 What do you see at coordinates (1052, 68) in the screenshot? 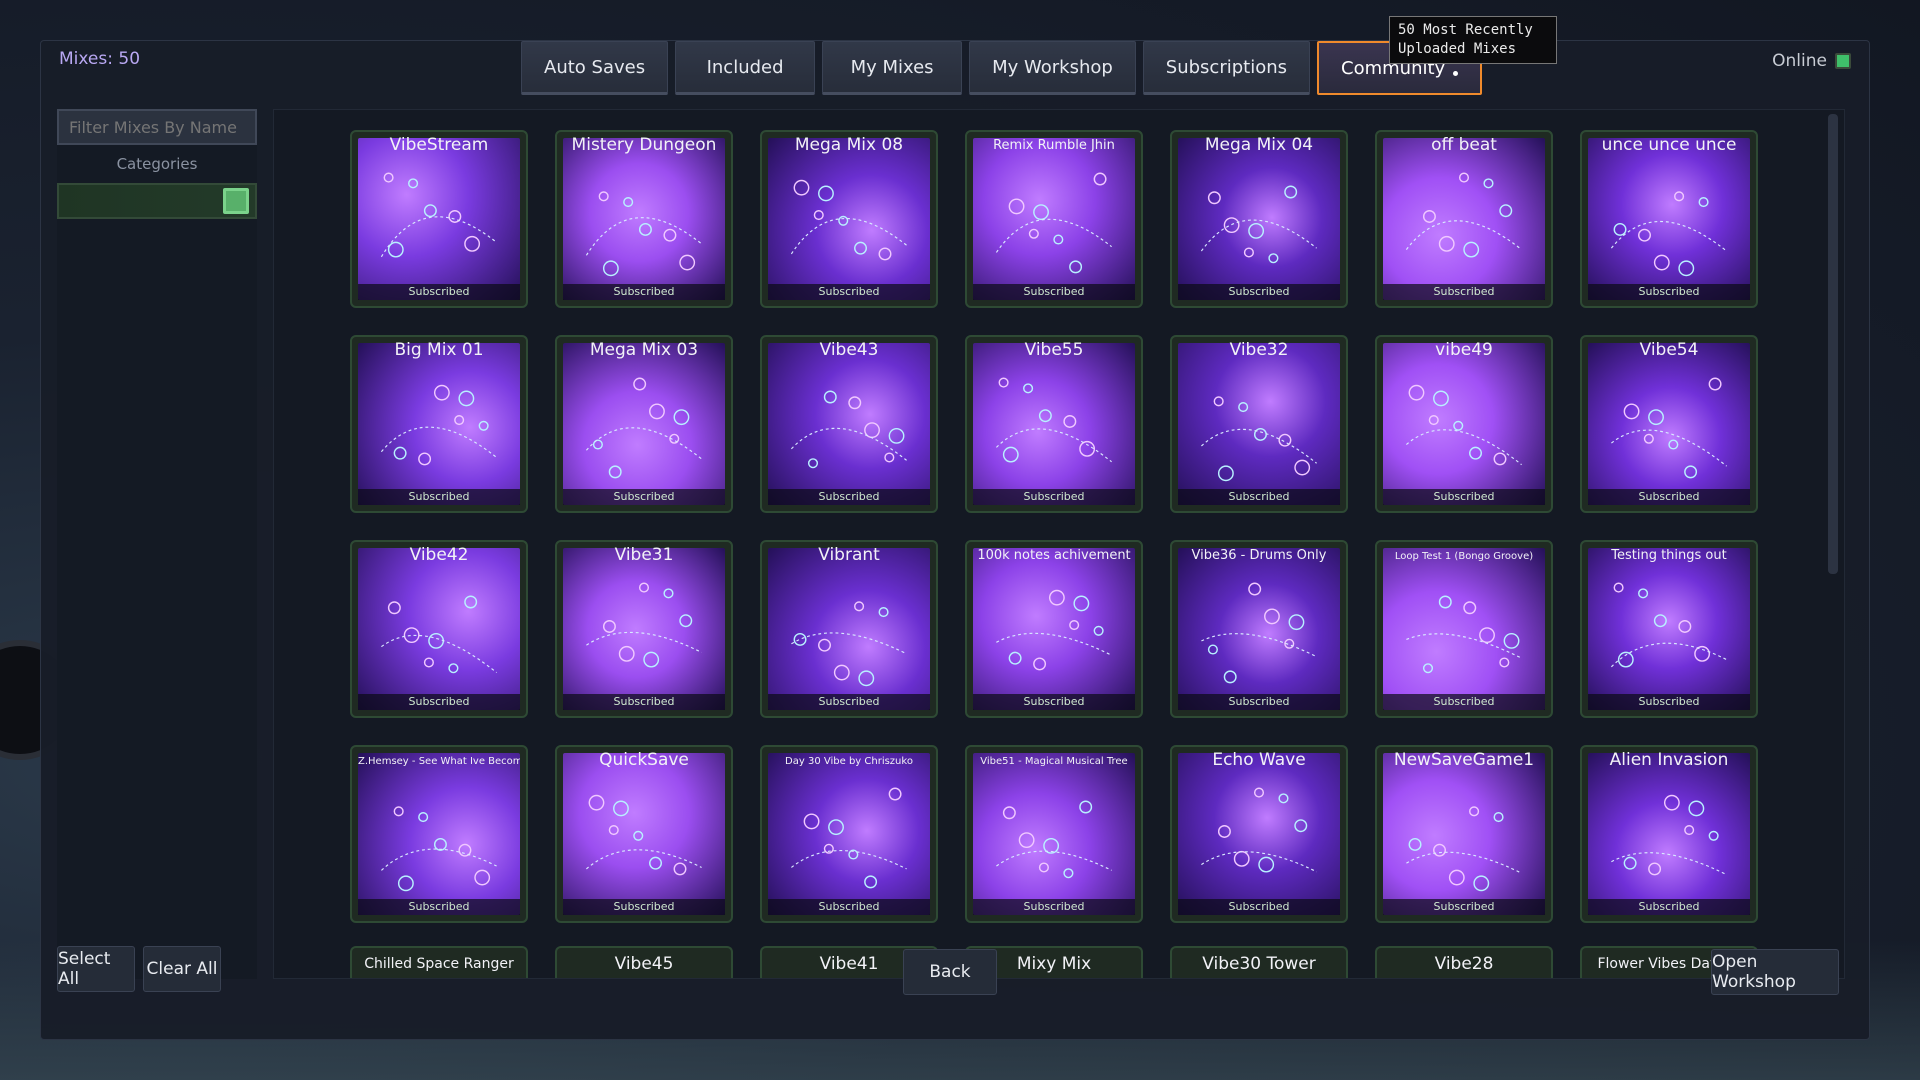
I see `tab-my-workshop: My Workshop` at bounding box center [1052, 68].